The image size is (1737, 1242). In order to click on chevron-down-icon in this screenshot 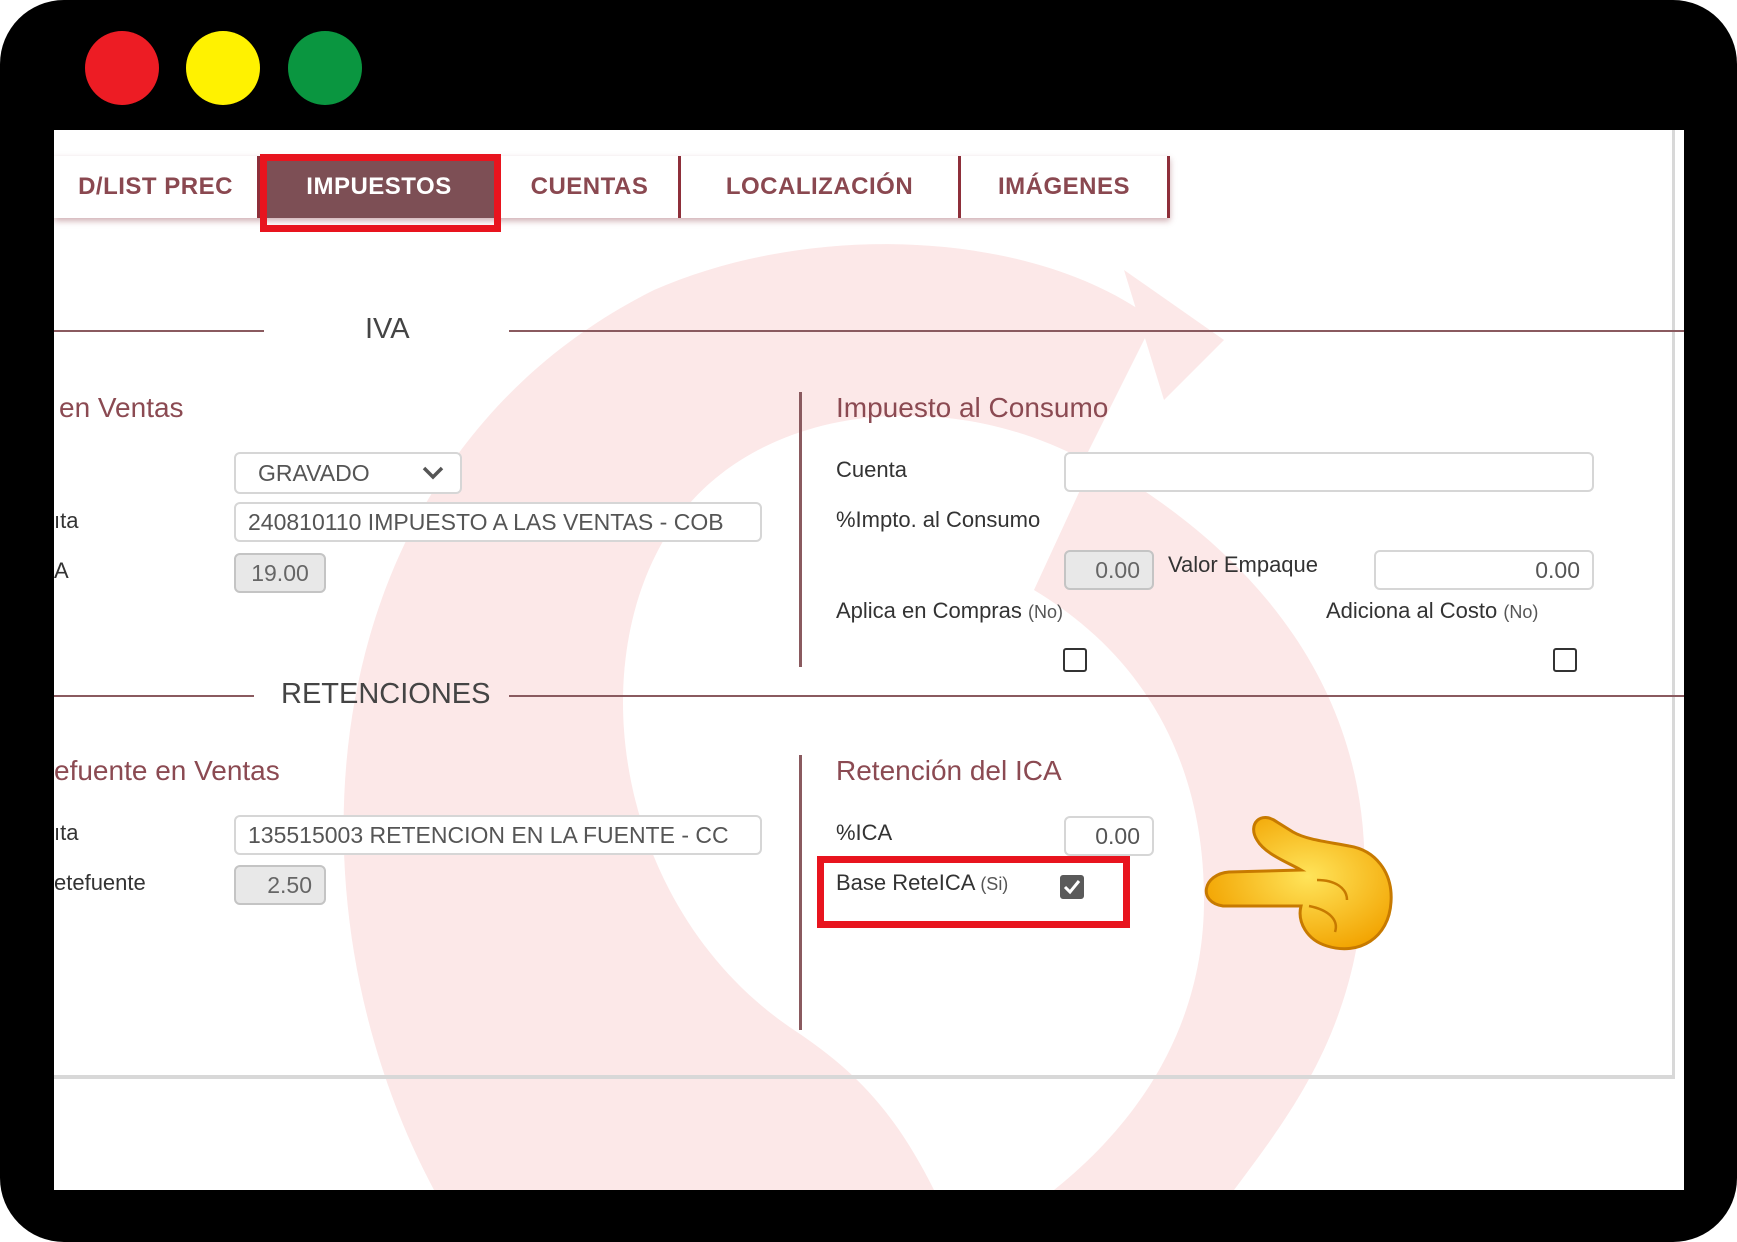, I will do `click(433, 473)`.